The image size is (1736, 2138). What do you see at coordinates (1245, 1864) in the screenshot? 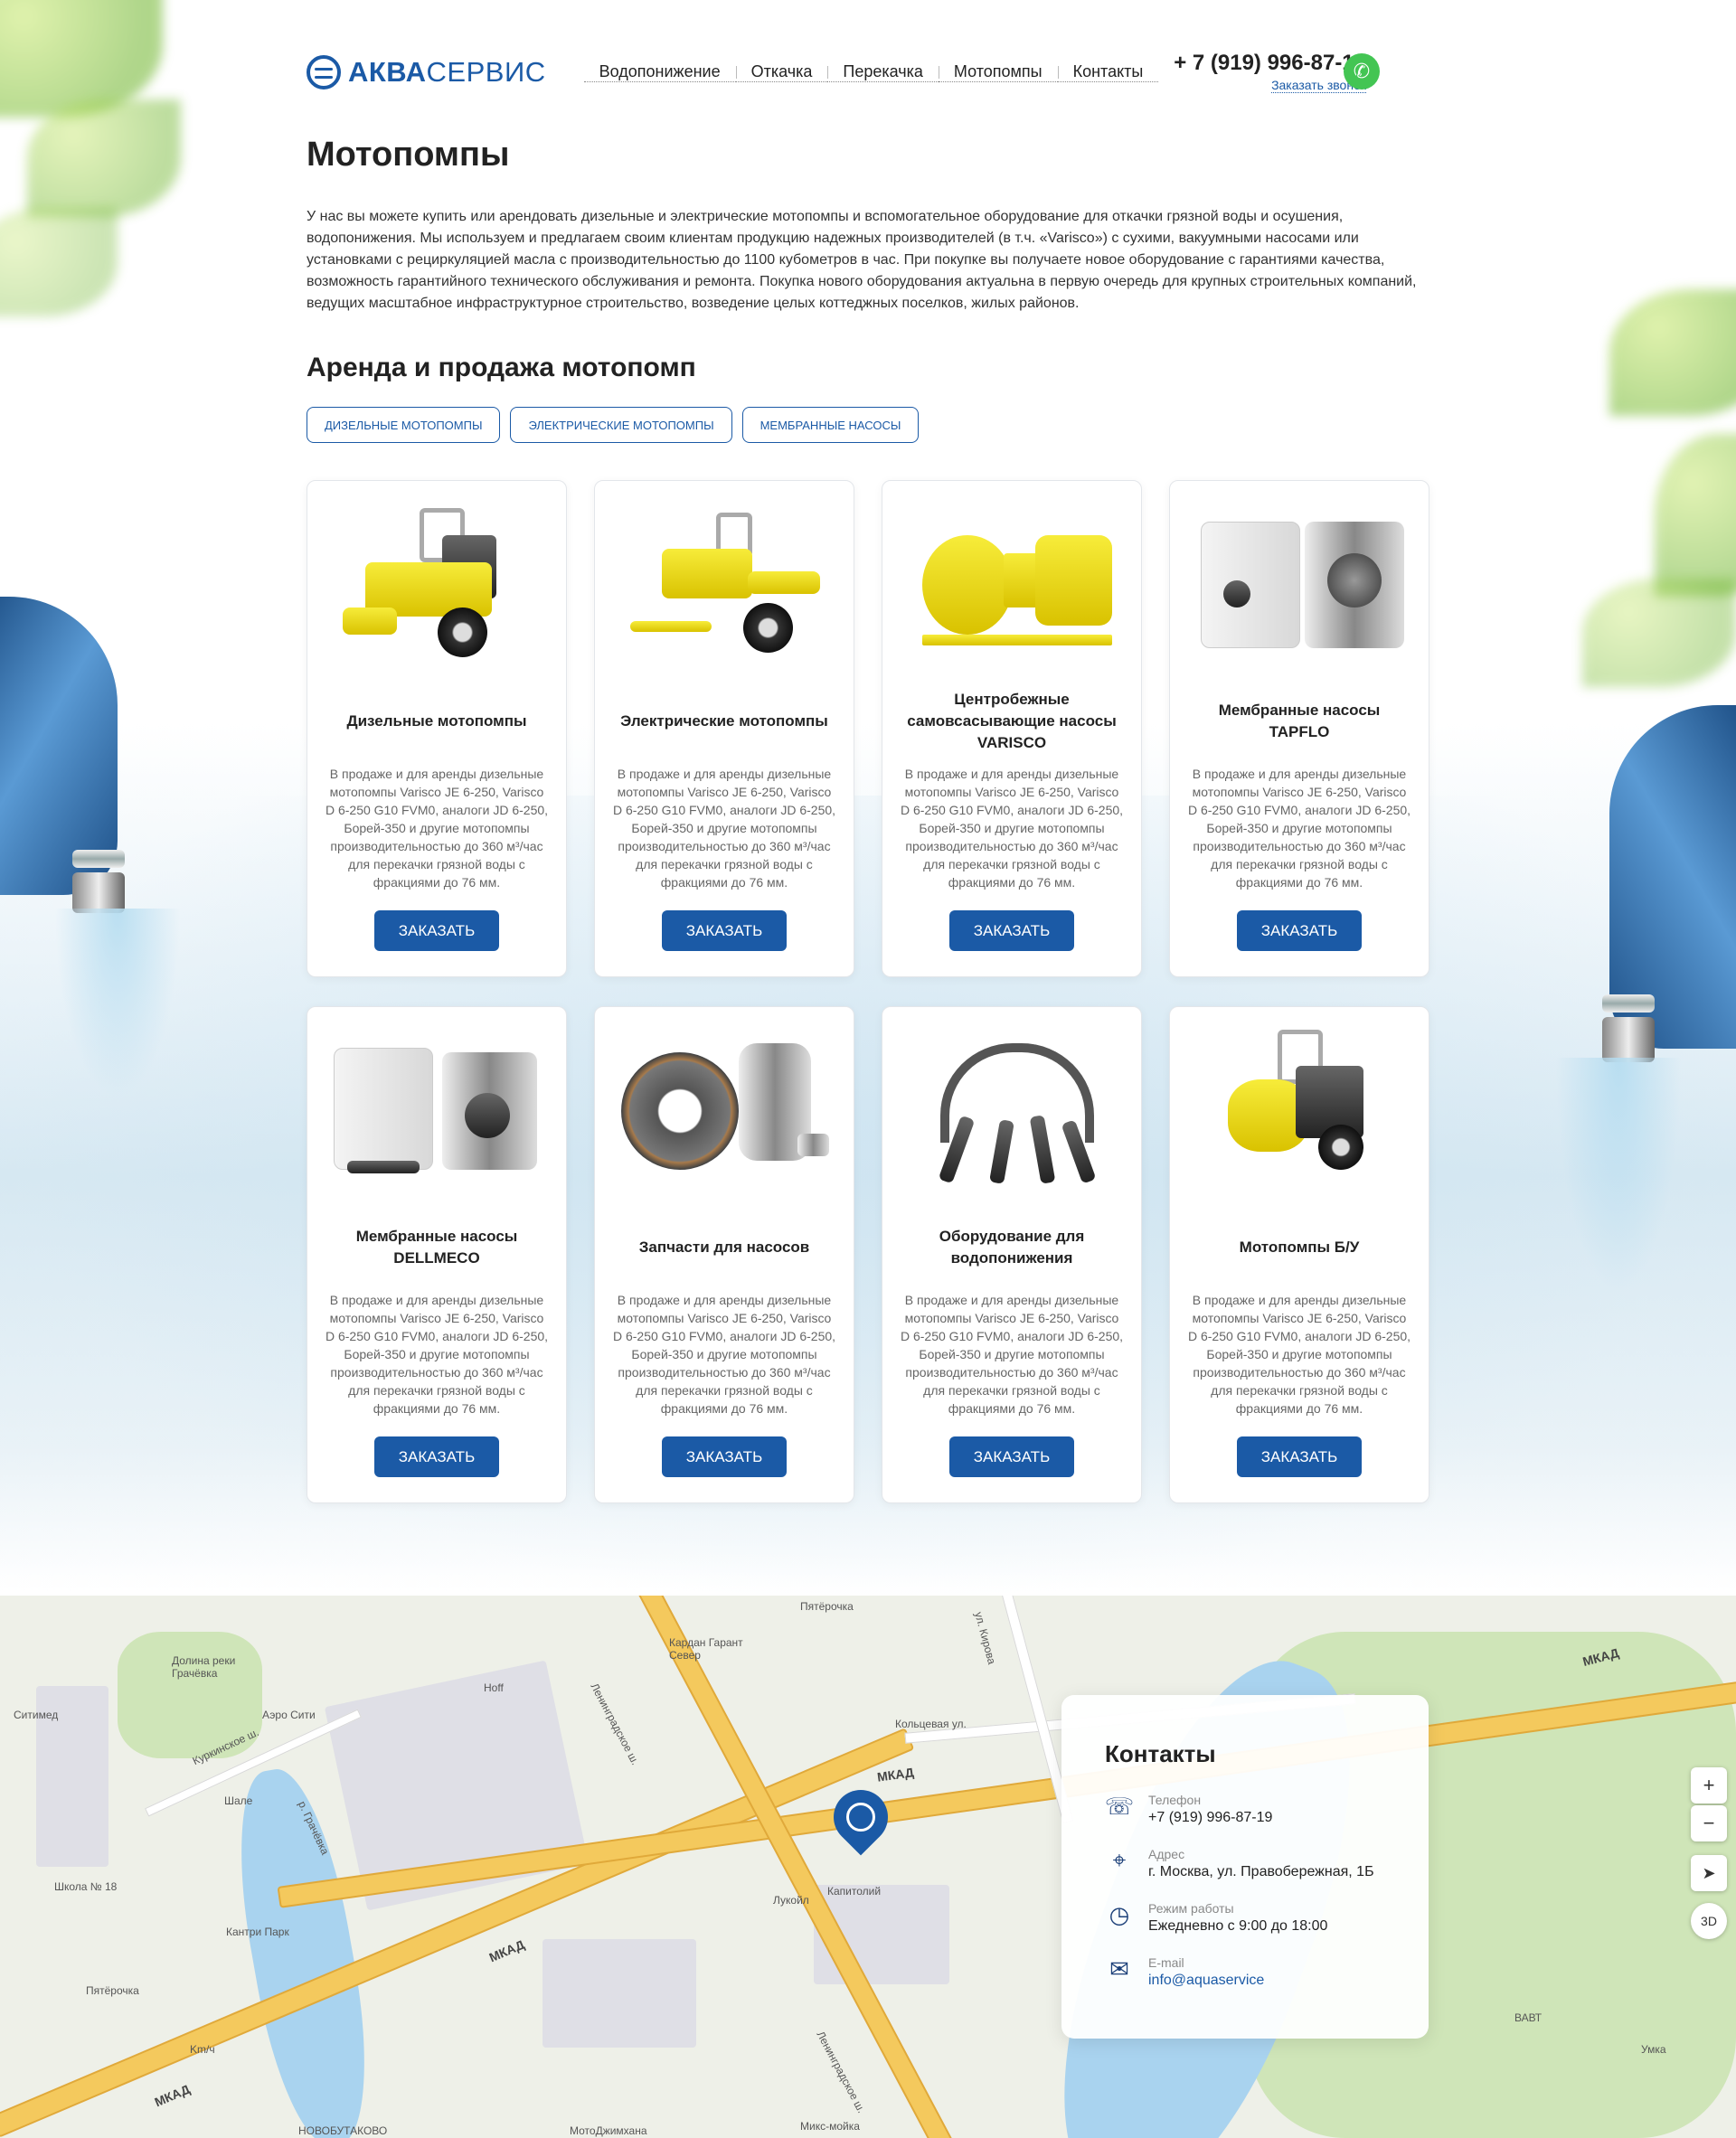
I see `contact-address: ⌖ Адрес г. Москва, ул. Правобережная, 1Б` at bounding box center [1245, 1864].